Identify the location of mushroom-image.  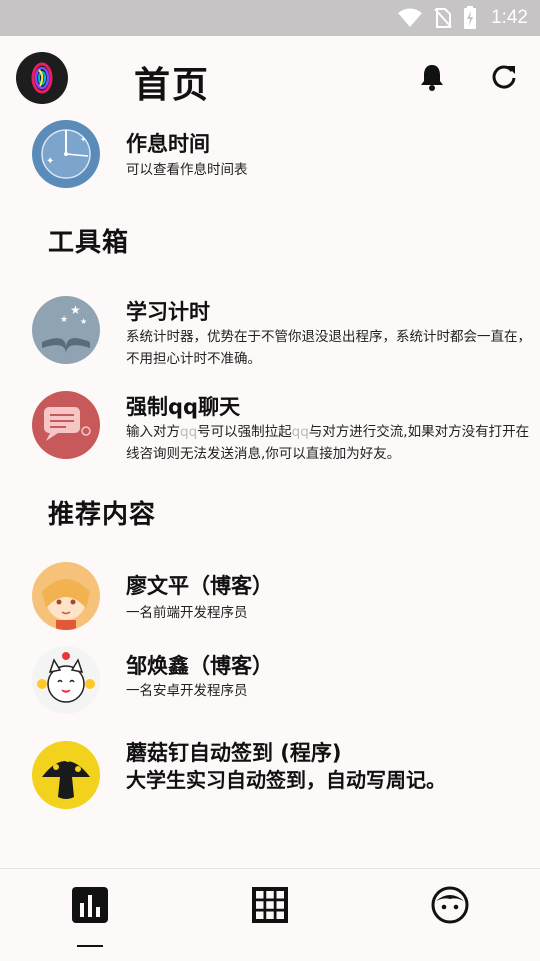
(66, 775).